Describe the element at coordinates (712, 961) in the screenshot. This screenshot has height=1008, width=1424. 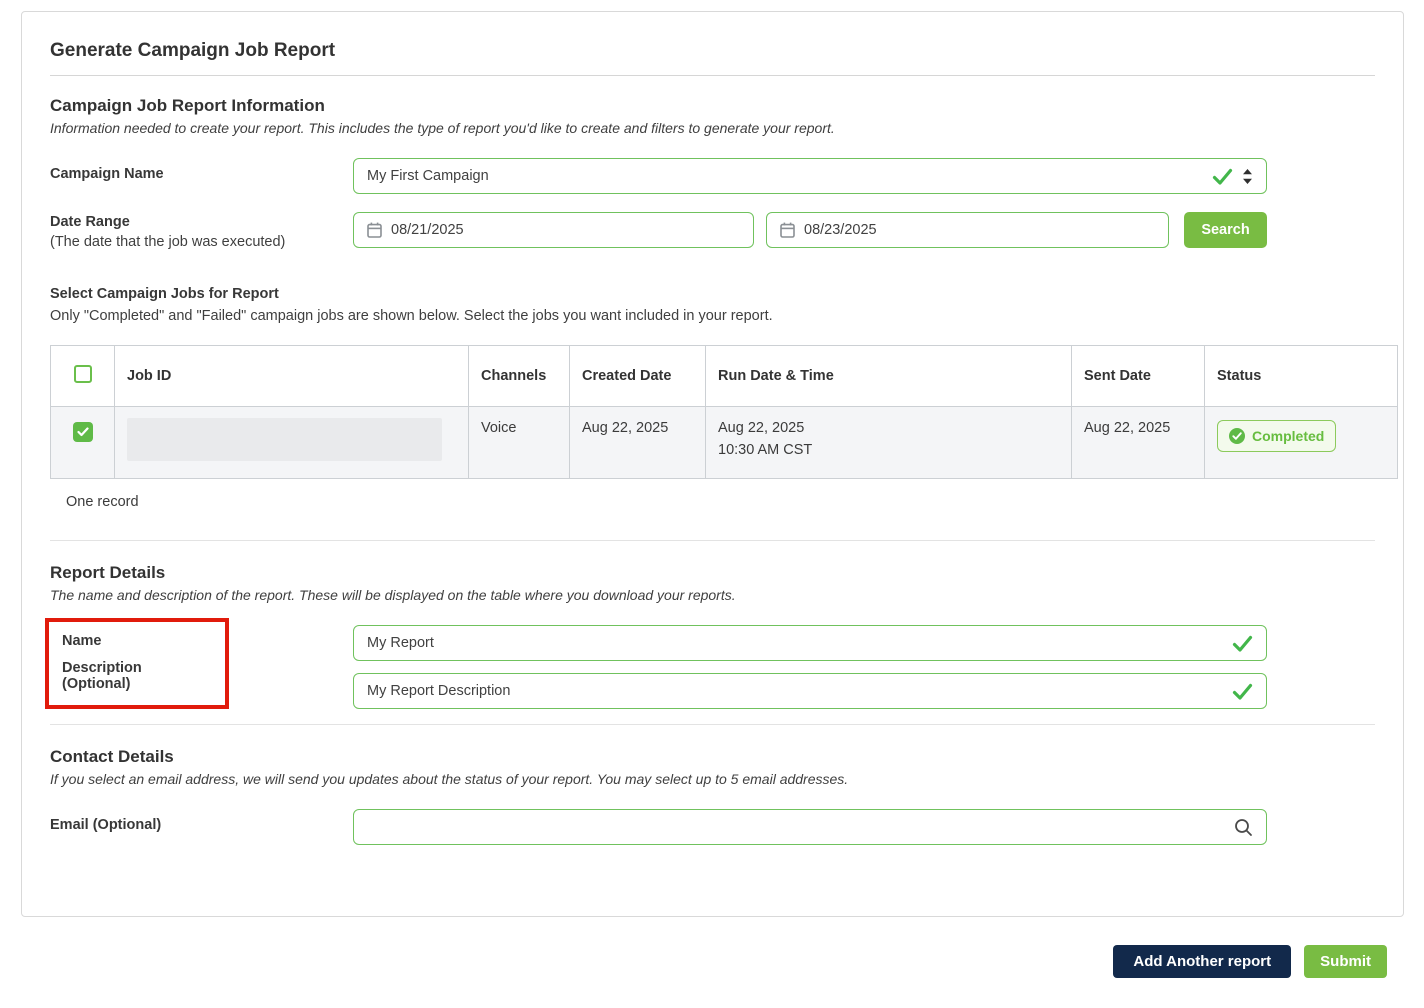
I see `footer-actions: Add Another report Submit` at that location.